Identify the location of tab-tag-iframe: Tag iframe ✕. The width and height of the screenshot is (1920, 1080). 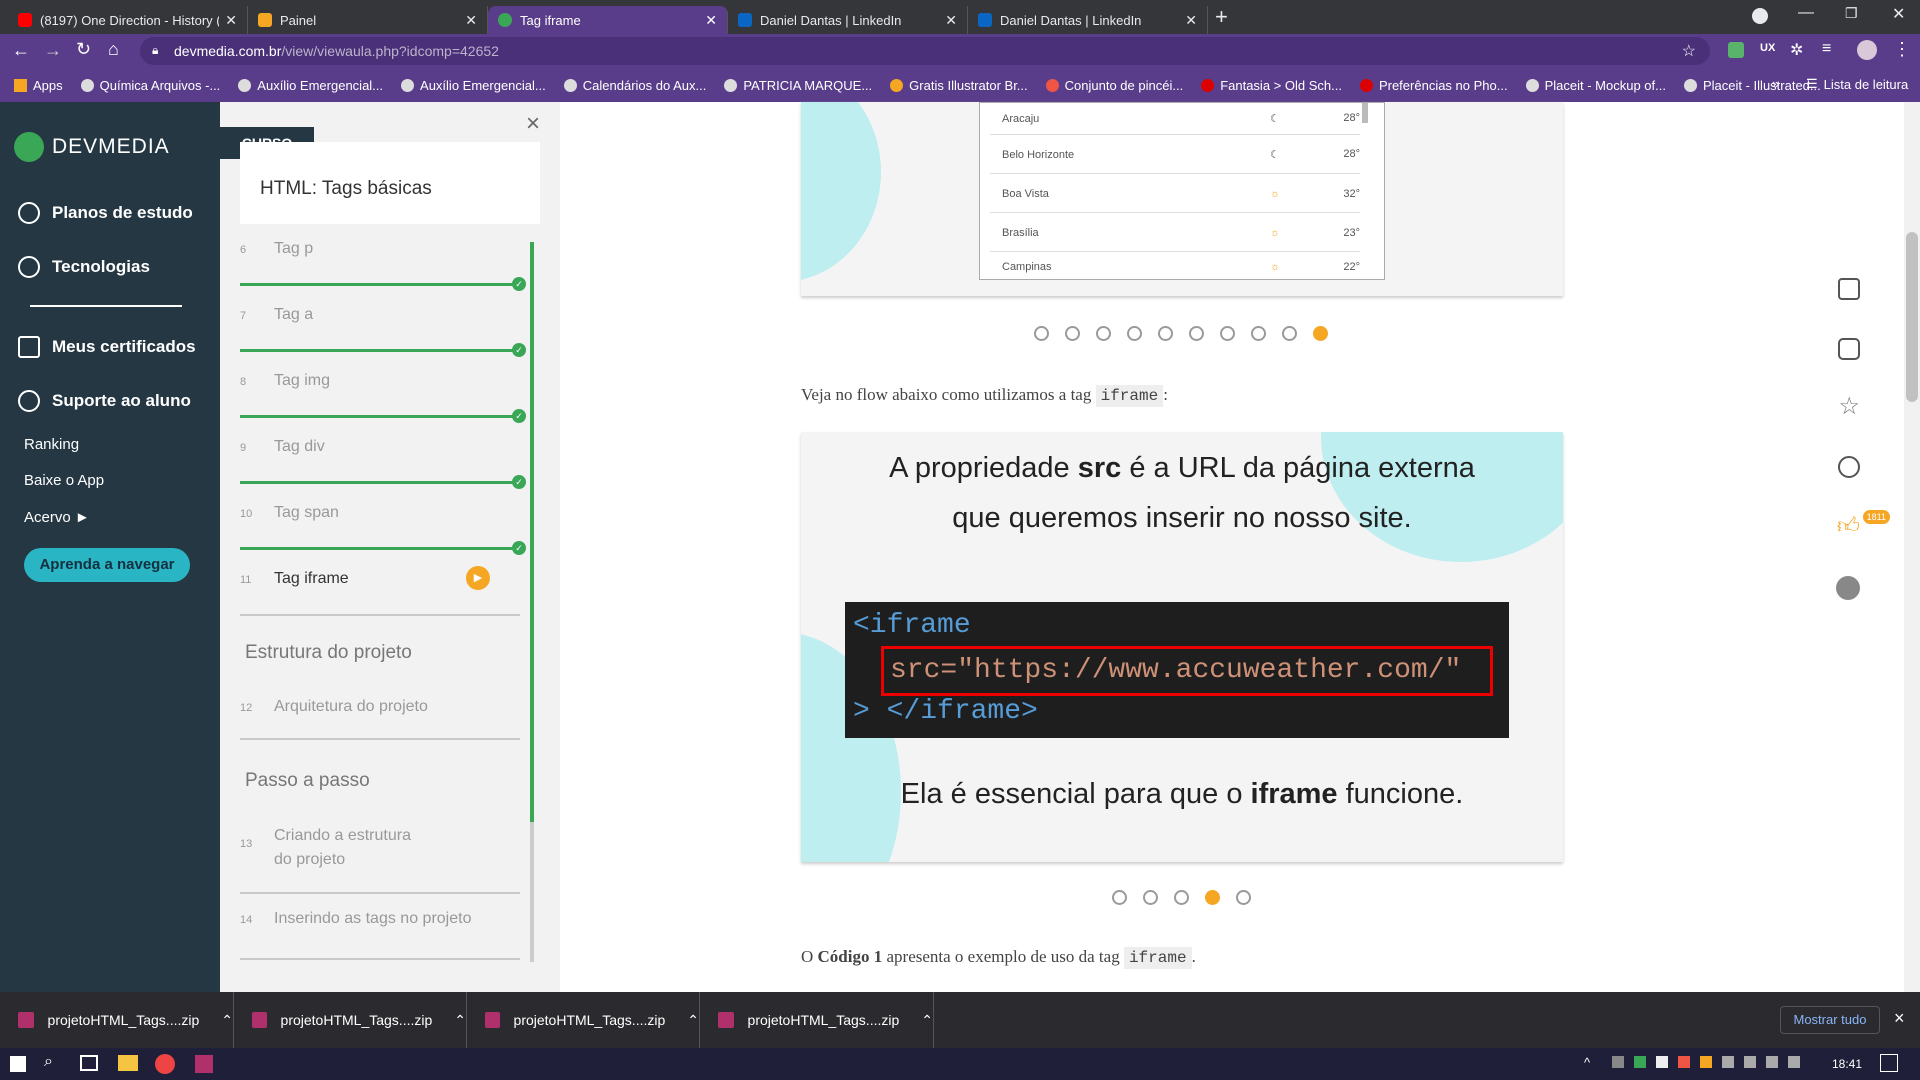
(608, 20).